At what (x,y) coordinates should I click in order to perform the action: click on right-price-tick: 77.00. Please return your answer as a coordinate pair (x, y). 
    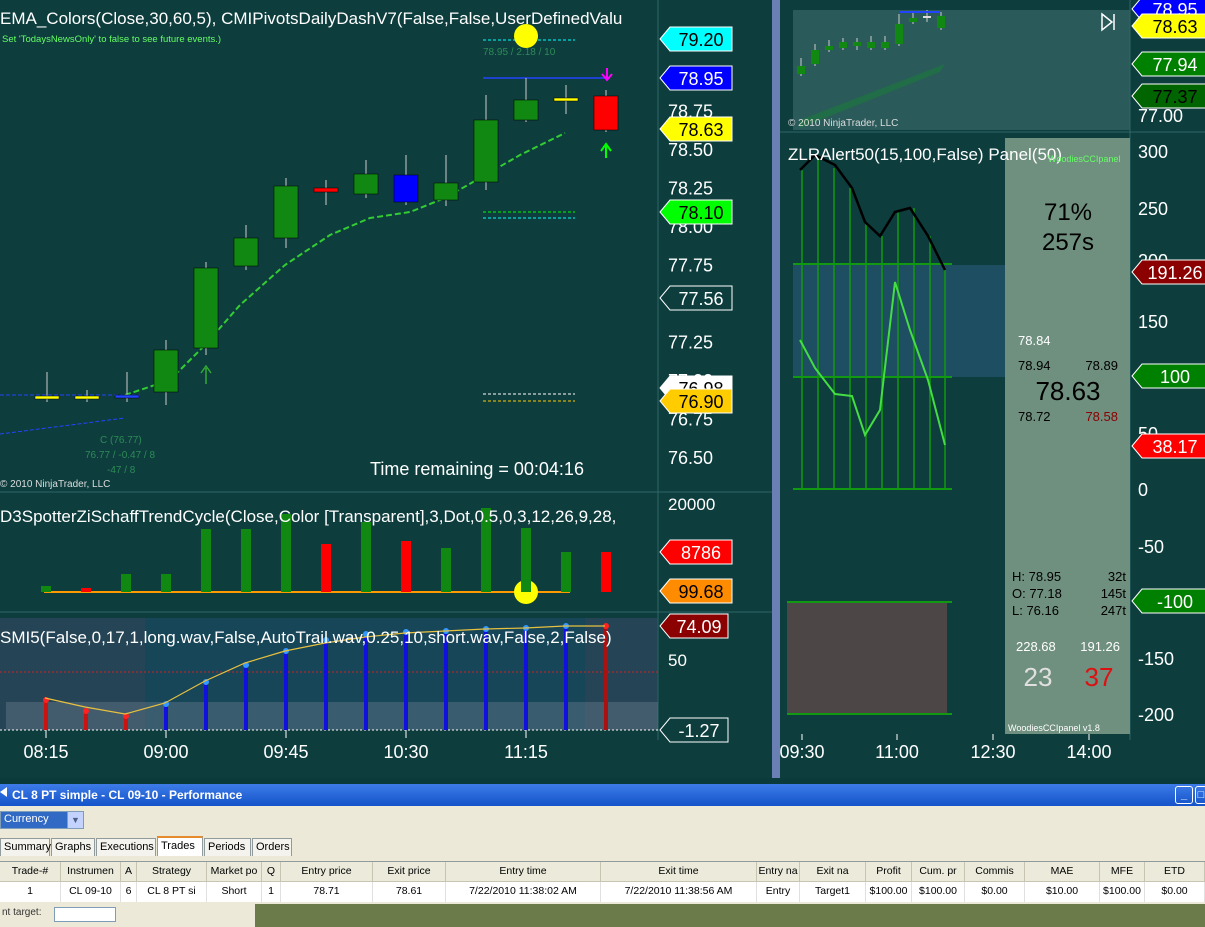
    Looking at the image, I should click on (1160, 116).